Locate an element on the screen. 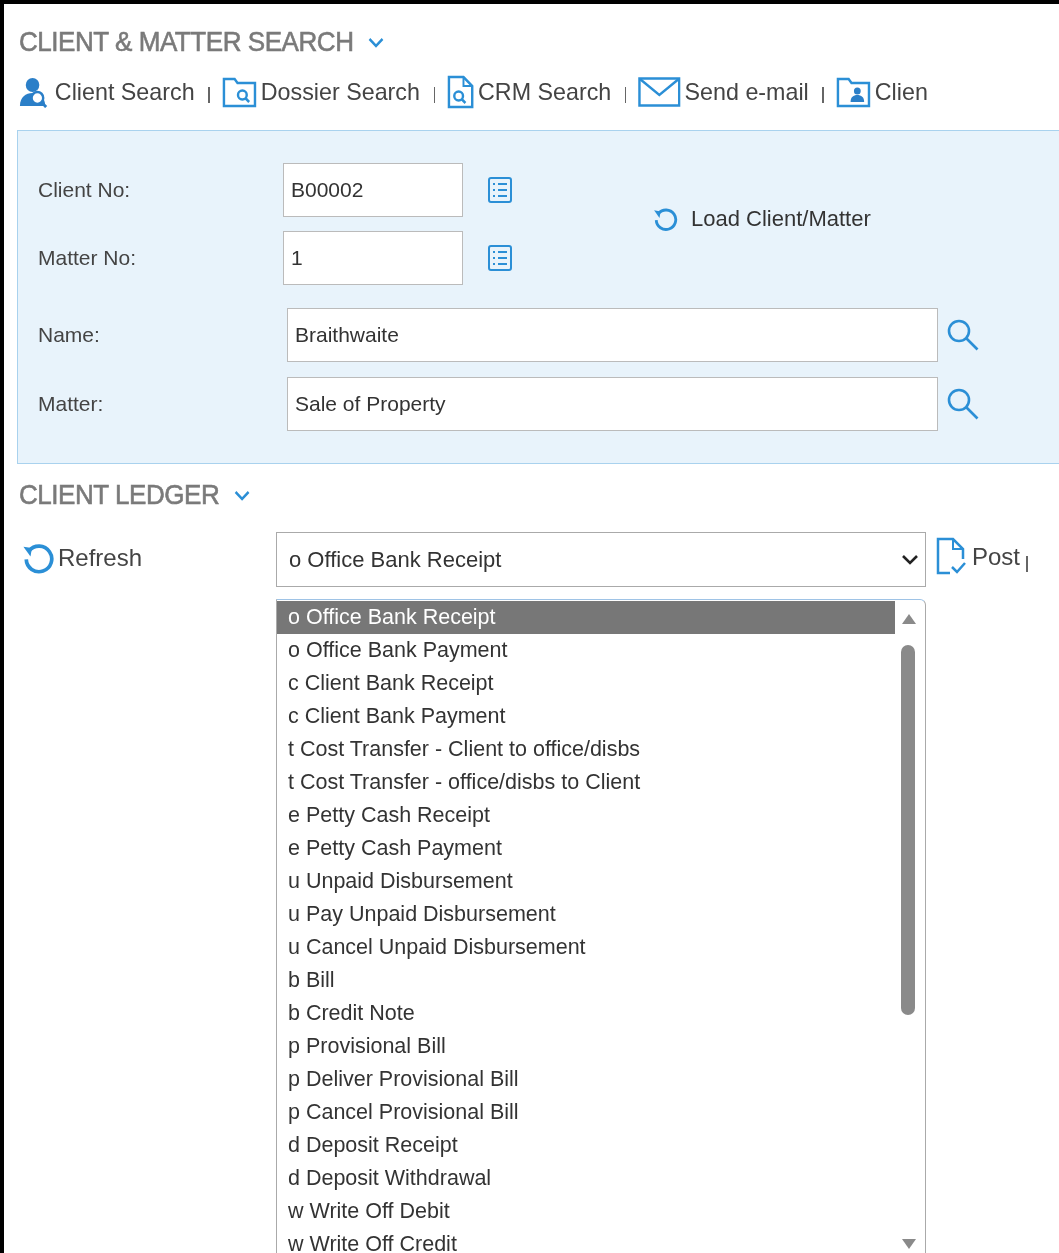 The height and width of the screenshot is (1253, 1059). toolbar-link: Dossier Search is located at coordinates (320, 92).